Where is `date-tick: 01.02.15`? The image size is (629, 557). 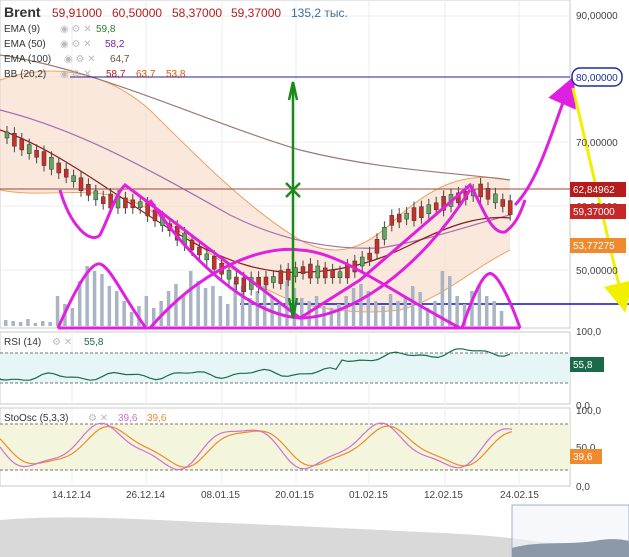 date-tick: 01.02.15 is located at coordinates (368, 495).